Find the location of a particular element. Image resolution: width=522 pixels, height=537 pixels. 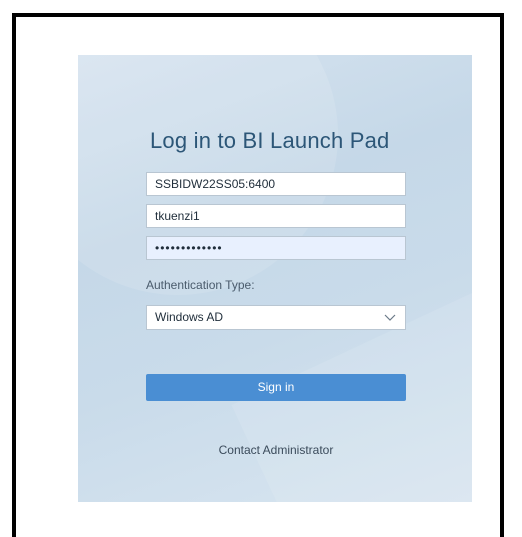

chevron-down-icon is located at coordinates (390, 317).